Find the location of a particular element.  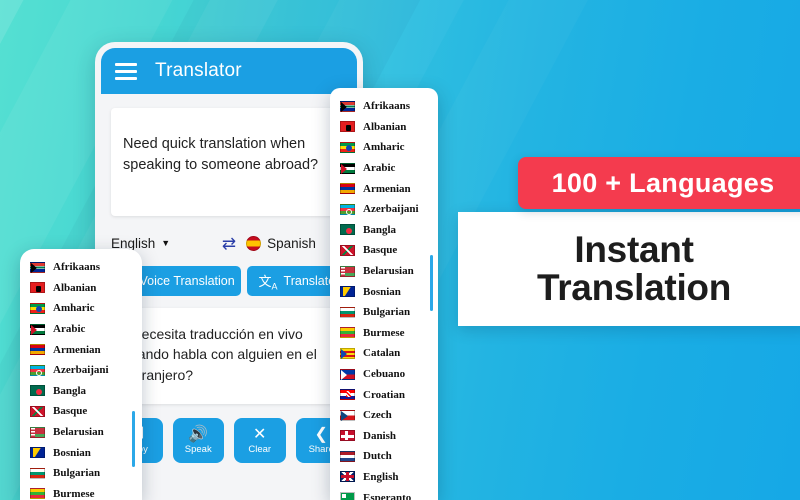

language-name: Croatian is located at coordinates (384, 394).